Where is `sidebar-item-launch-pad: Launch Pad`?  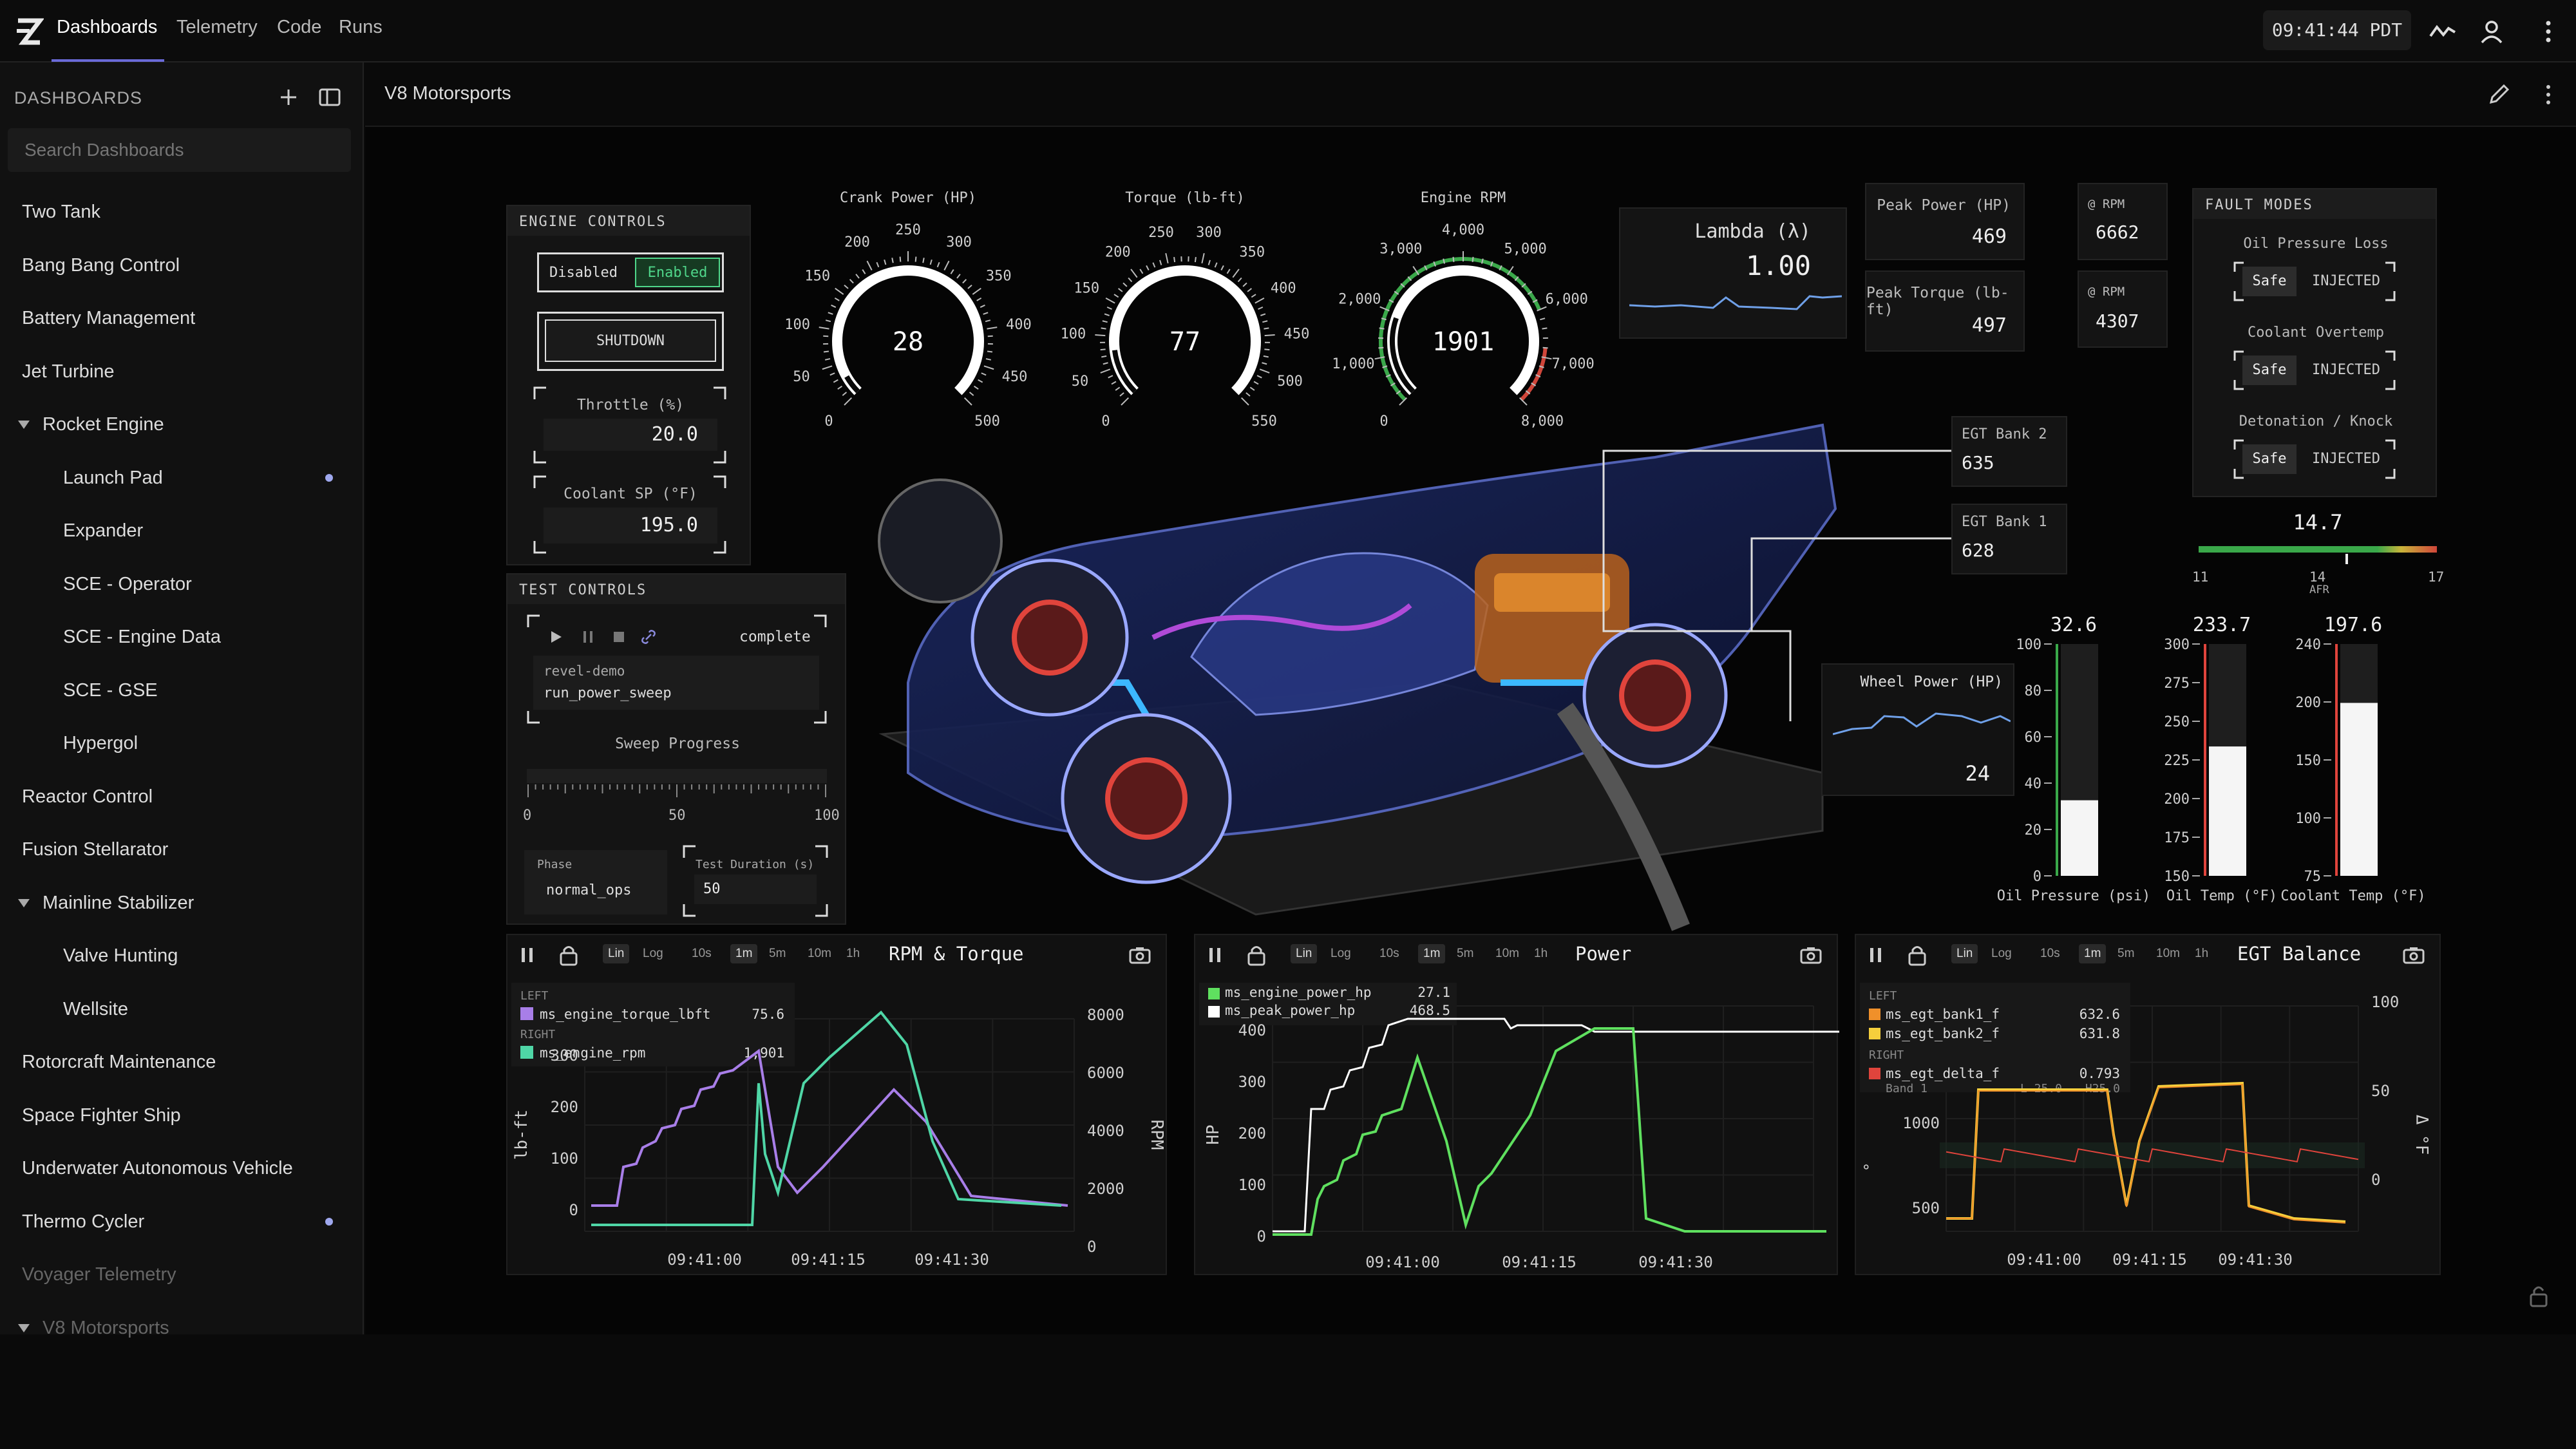
sidebar-item-launch-pad: Launch Pad is located at coordinates (182, 478).